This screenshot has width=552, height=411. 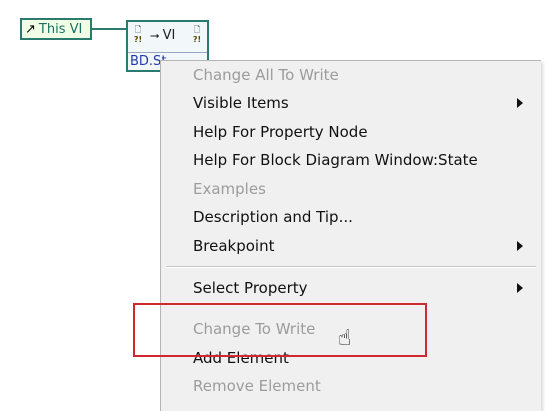 I want to click on property-node-header: 🗋?! ⭢ VI 🗋?!, so click(x=167, y=37).